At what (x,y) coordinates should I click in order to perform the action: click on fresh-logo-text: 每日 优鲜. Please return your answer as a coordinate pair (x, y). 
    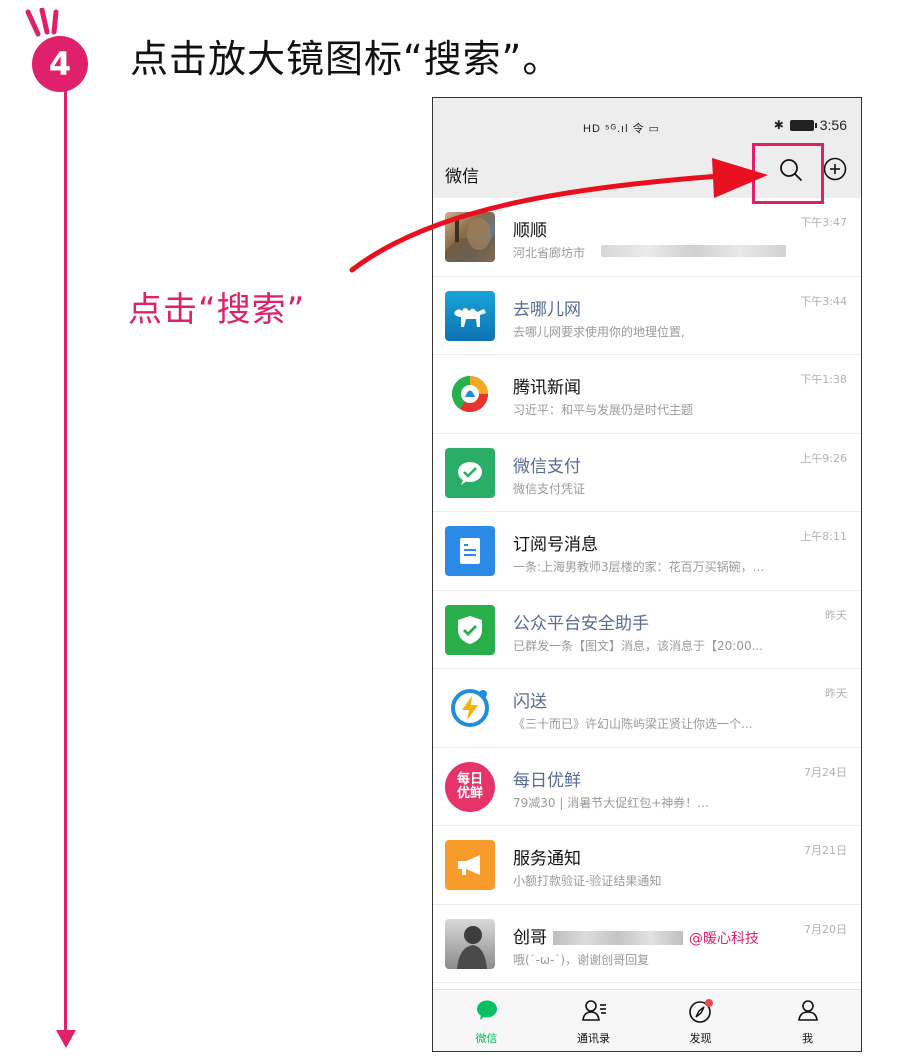
    Looking at the image, I should click on (469, 786).